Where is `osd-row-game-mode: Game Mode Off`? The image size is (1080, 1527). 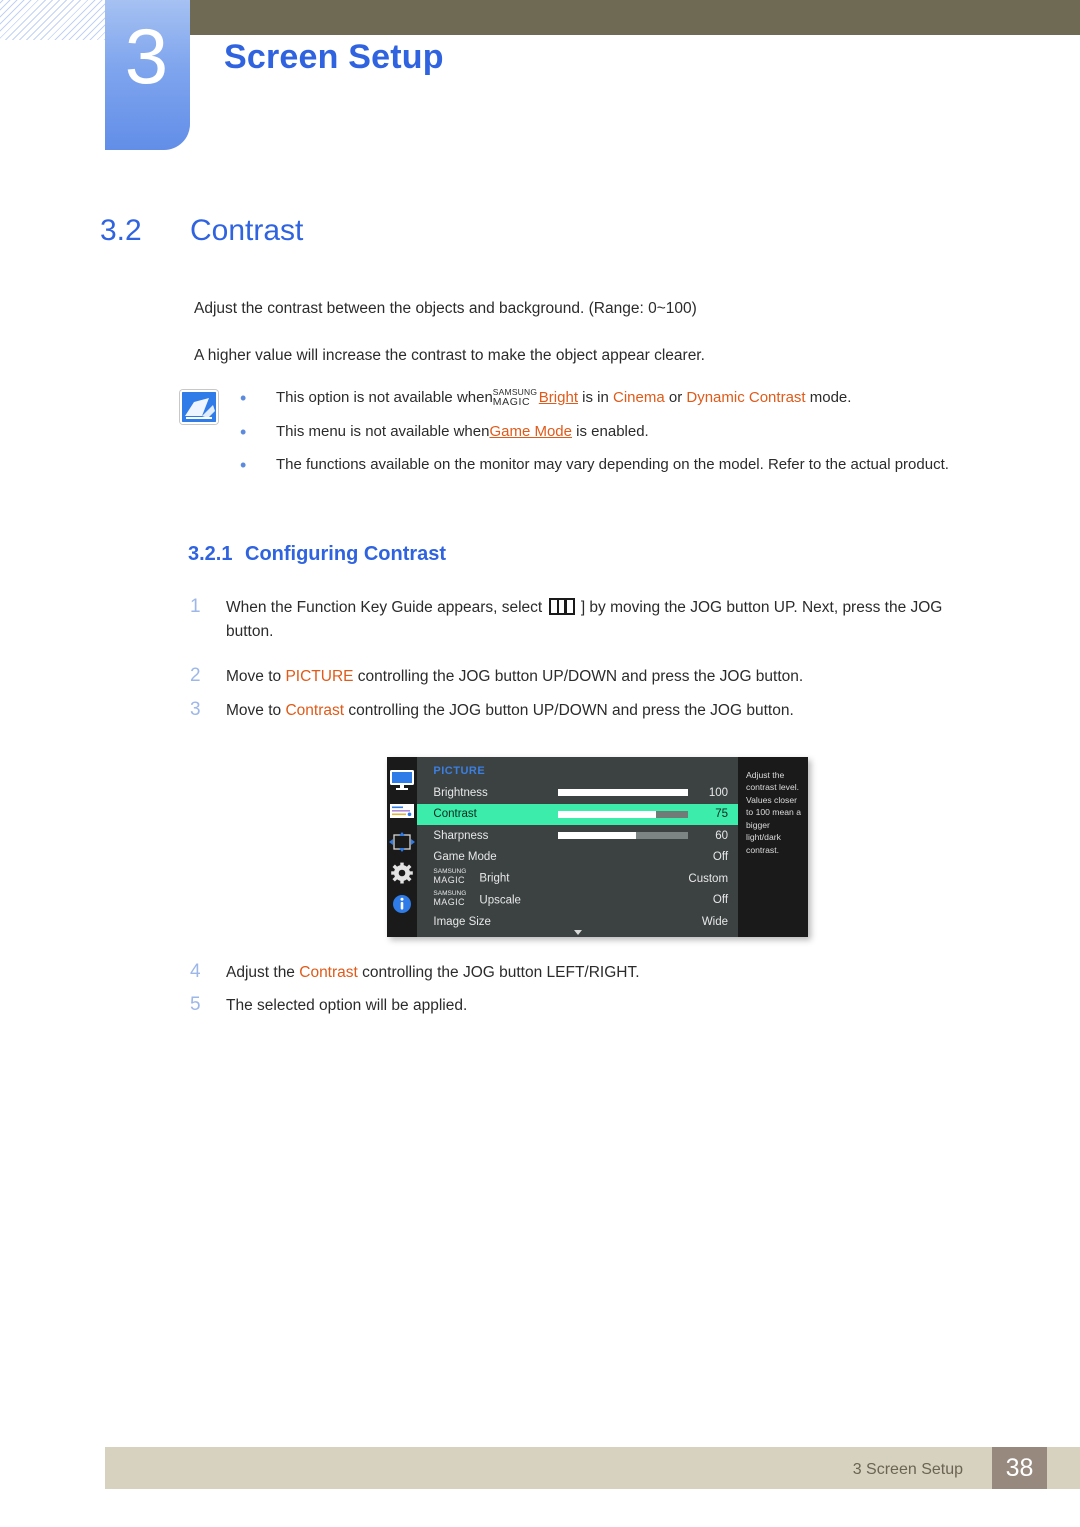
osd-row-game-mode: Game Mode Off is located at coordinates (577, 858).